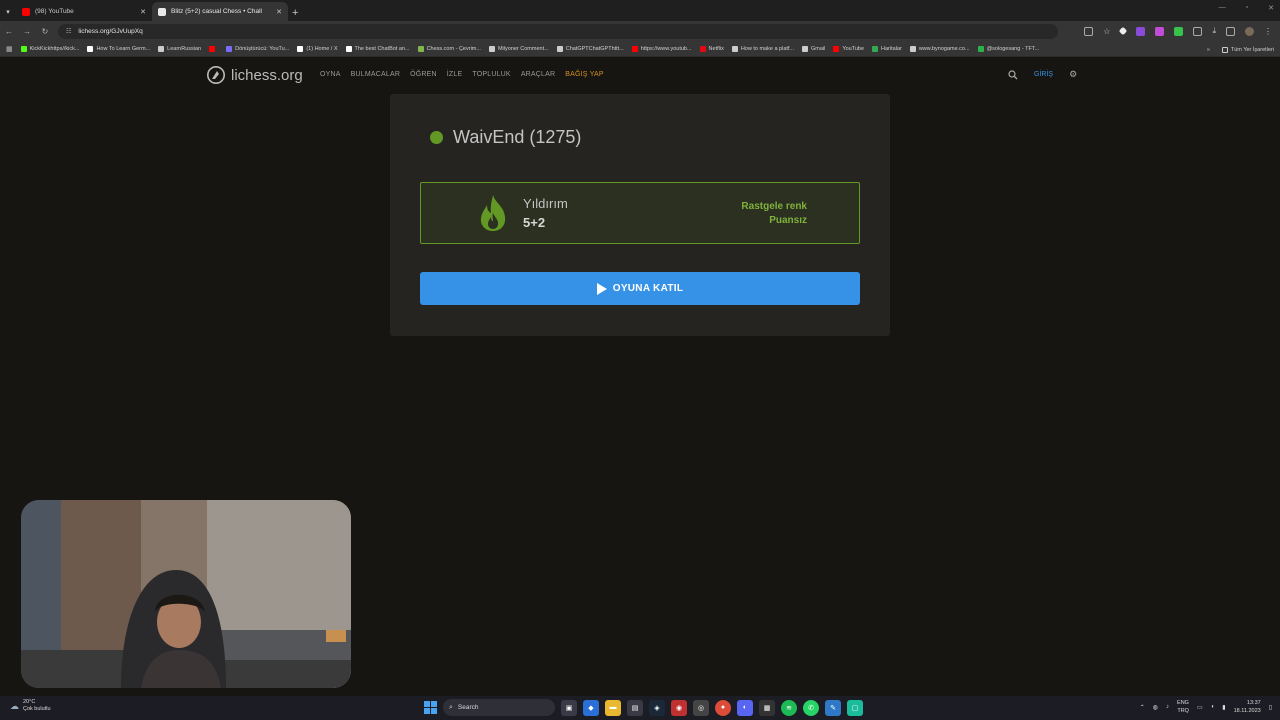 The width and height of the screenshot is (1280, 720). I want to click on opponent-name: WaivEnd (1275), so click(517, 137).